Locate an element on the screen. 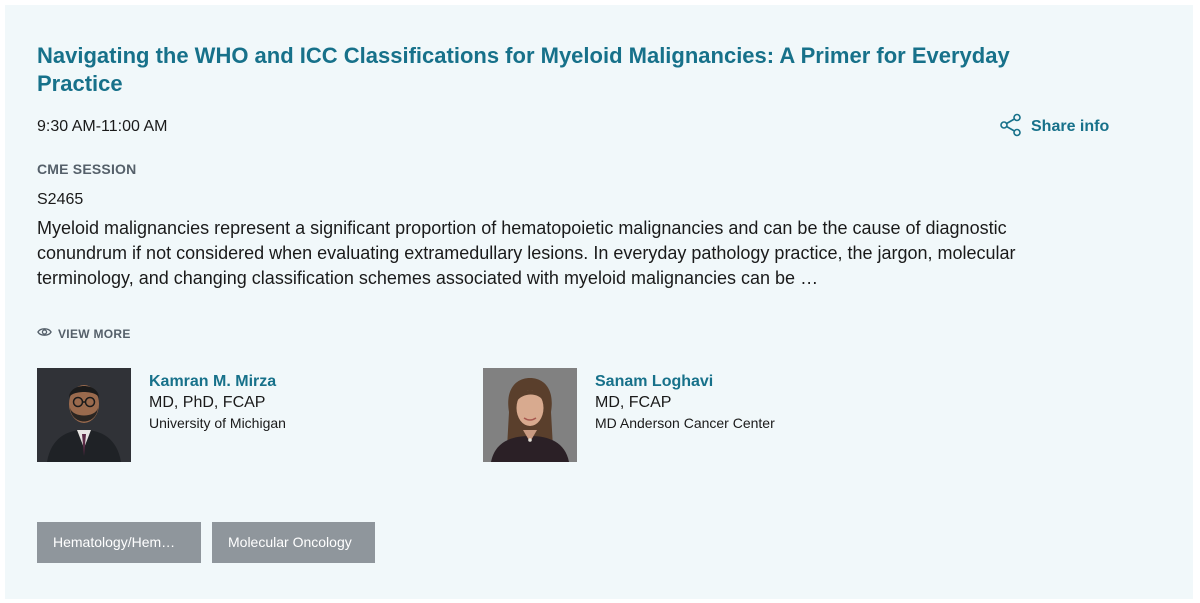  share-info-button: Share info is located at coordinates (1054, 127).